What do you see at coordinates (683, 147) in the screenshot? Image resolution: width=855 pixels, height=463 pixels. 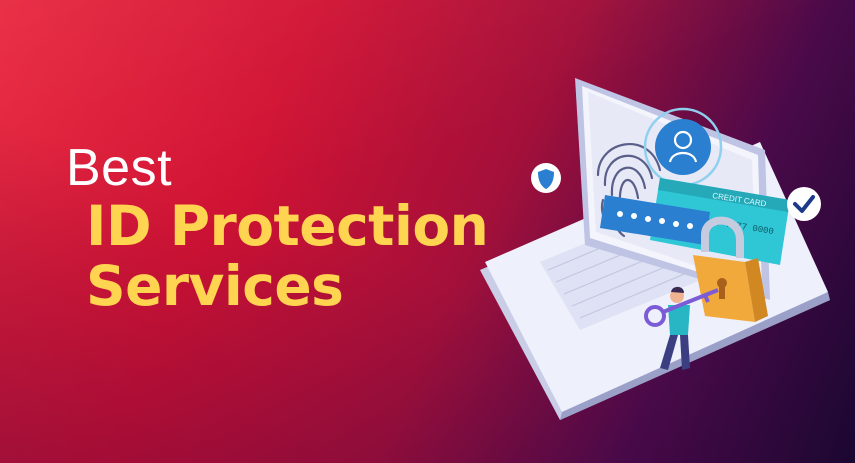 I see `user-avatar-icon` at bounding box center [683, 147].